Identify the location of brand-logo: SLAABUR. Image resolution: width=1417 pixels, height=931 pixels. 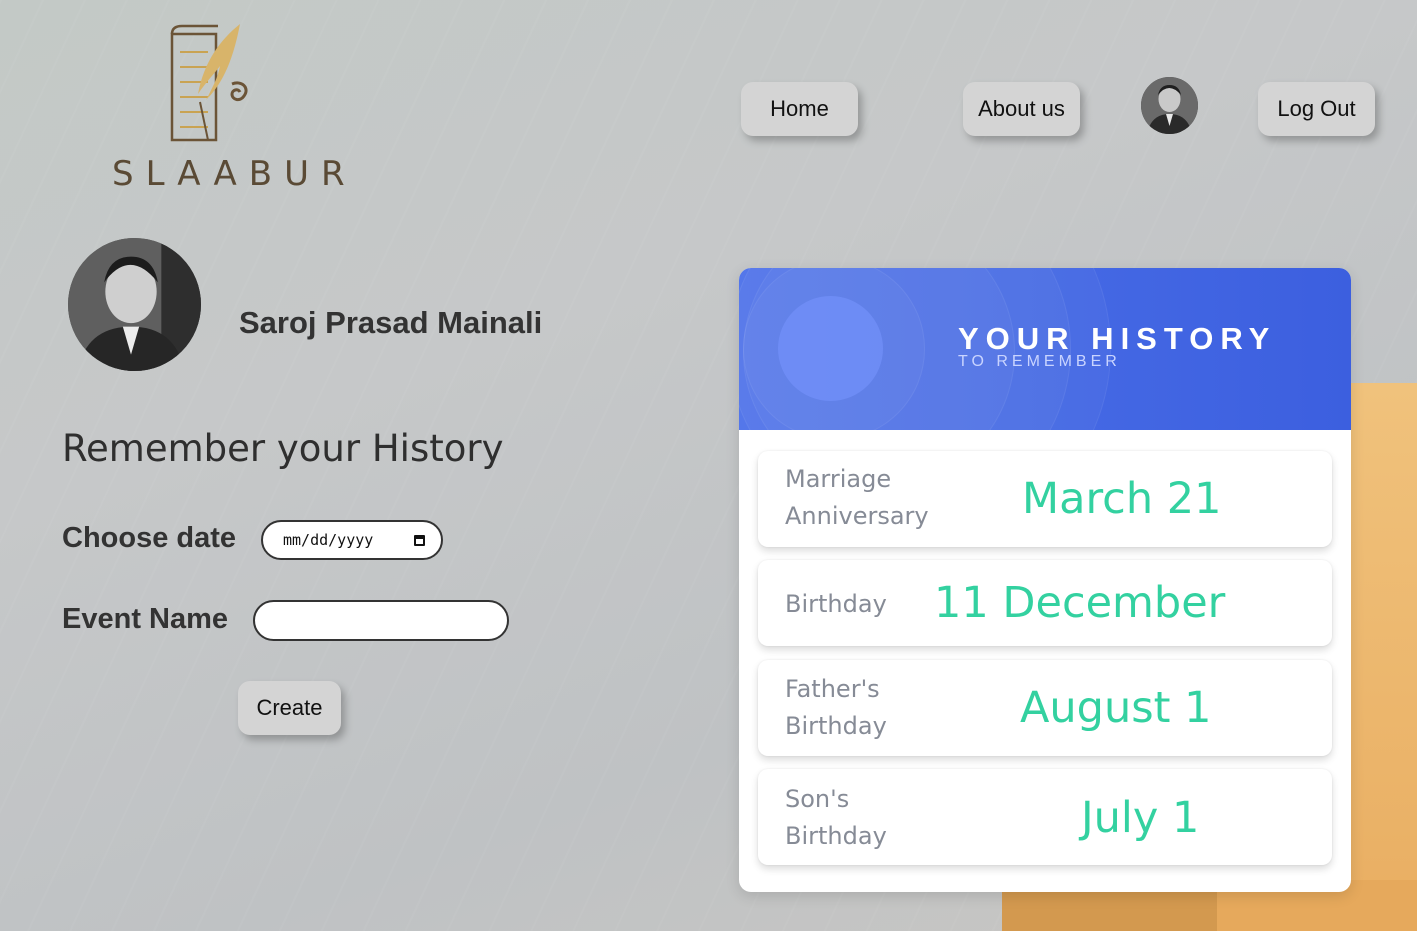
(226, 108).